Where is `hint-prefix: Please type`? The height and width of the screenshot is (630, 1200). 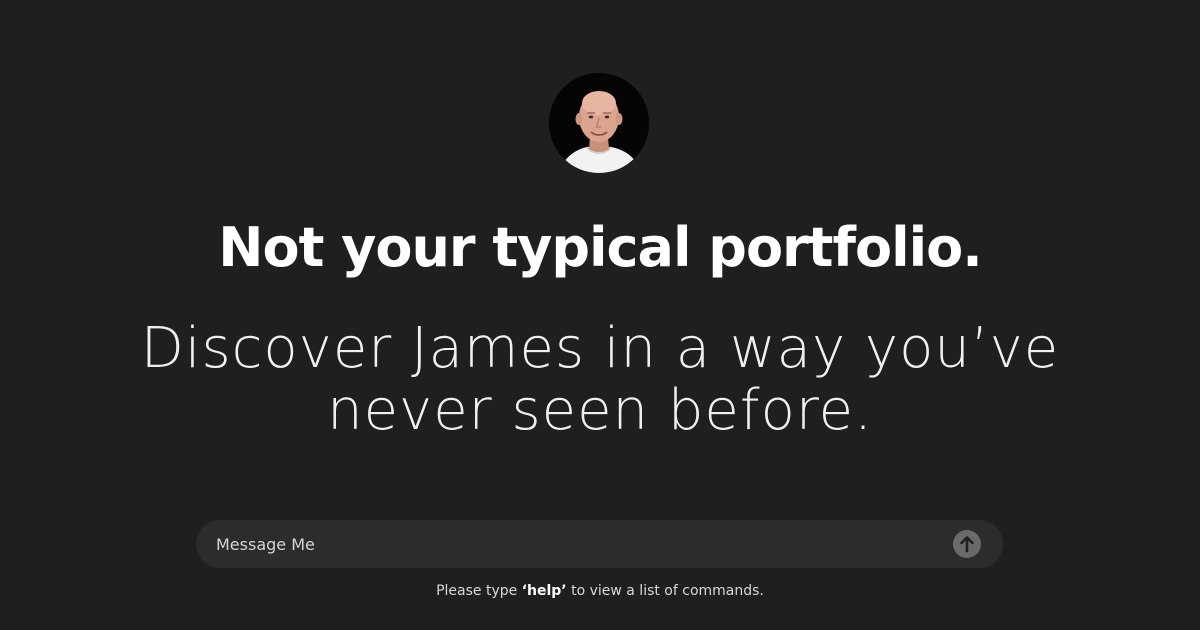 hint-prefix: Please type is located at coordinates (479, 591).